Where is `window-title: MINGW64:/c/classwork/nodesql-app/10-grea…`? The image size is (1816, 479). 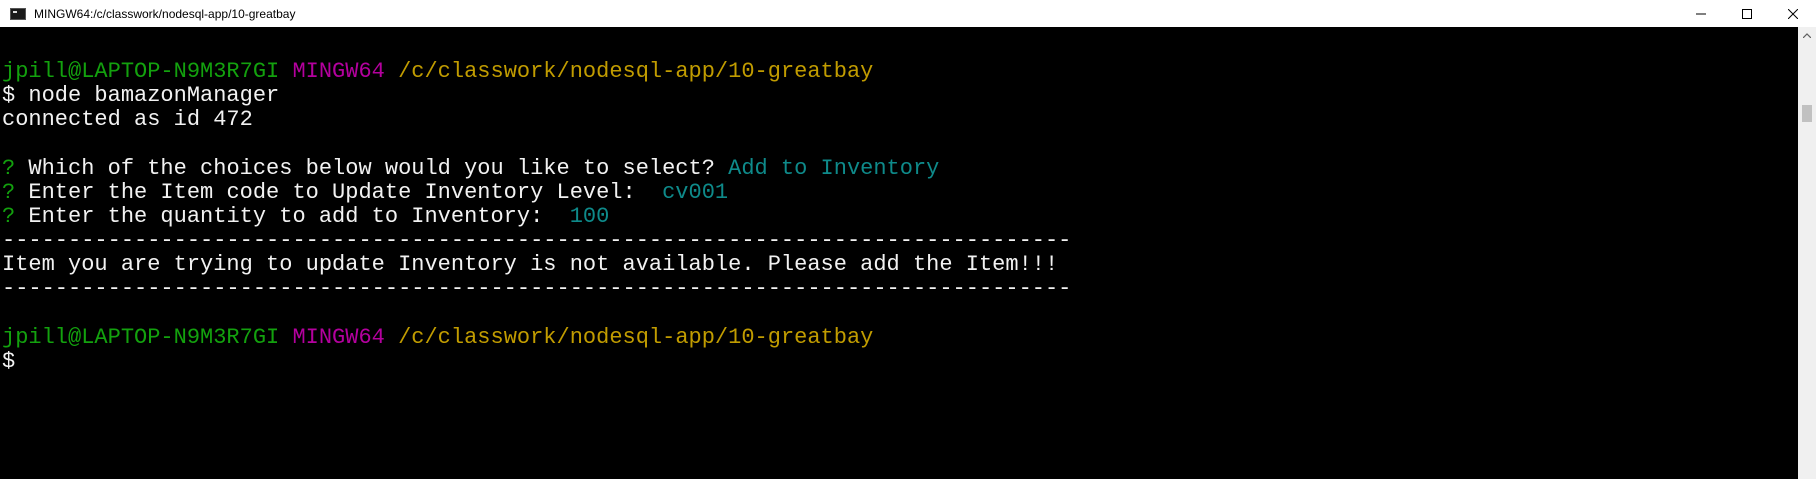
window-title: MINGW64:/c/classwork/nodesql-app/10-grea… is located at coordinates (165, 13).